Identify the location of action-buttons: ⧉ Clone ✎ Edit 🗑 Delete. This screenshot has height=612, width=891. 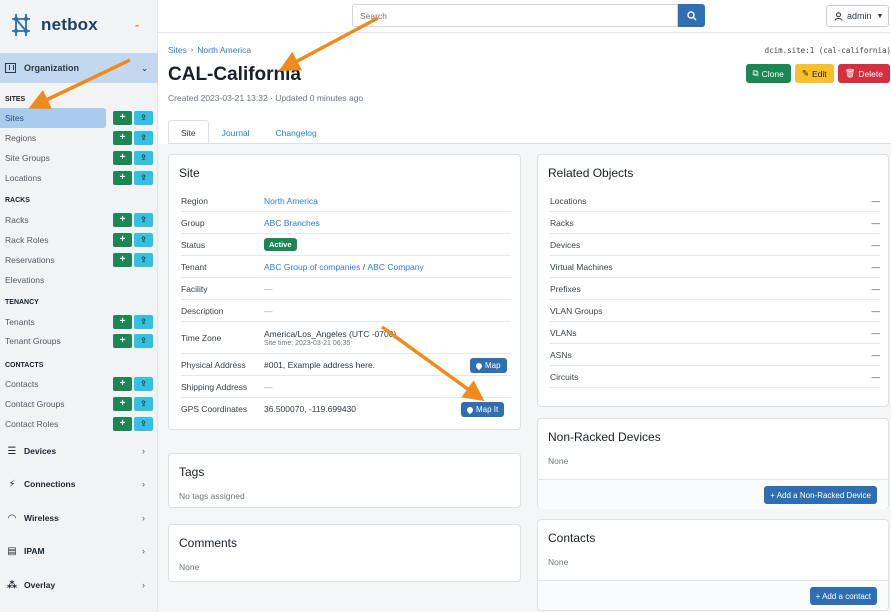
(817, 73).